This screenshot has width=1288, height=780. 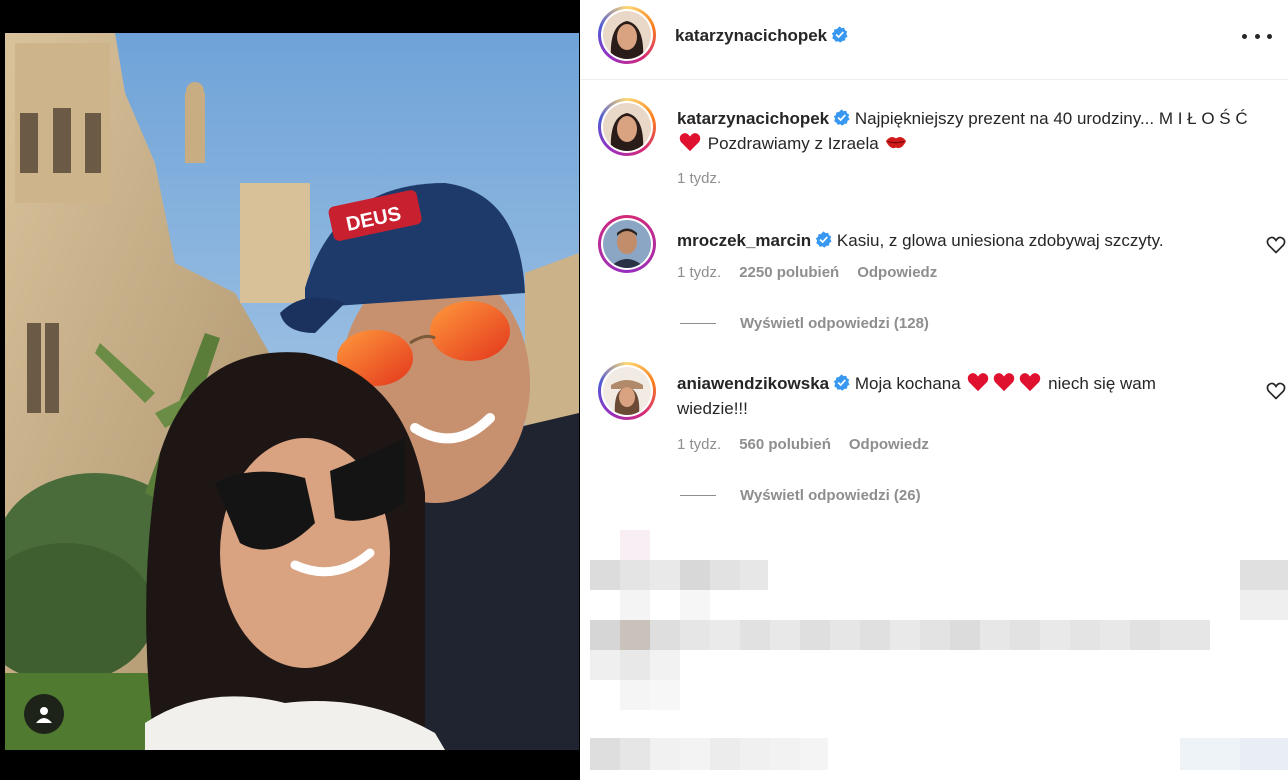 I want to click on author-avatar, so click(x=627, y=35).